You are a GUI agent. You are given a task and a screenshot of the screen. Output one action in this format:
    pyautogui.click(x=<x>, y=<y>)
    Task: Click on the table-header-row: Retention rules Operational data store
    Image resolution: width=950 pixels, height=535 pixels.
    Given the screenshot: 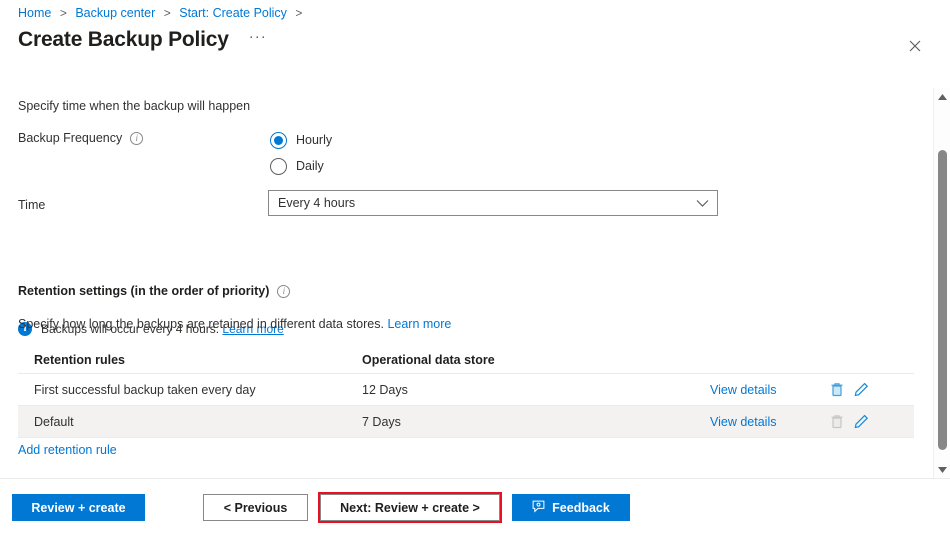 What is the action you would take?
    pyautogui.click(x=466, y=360)
    